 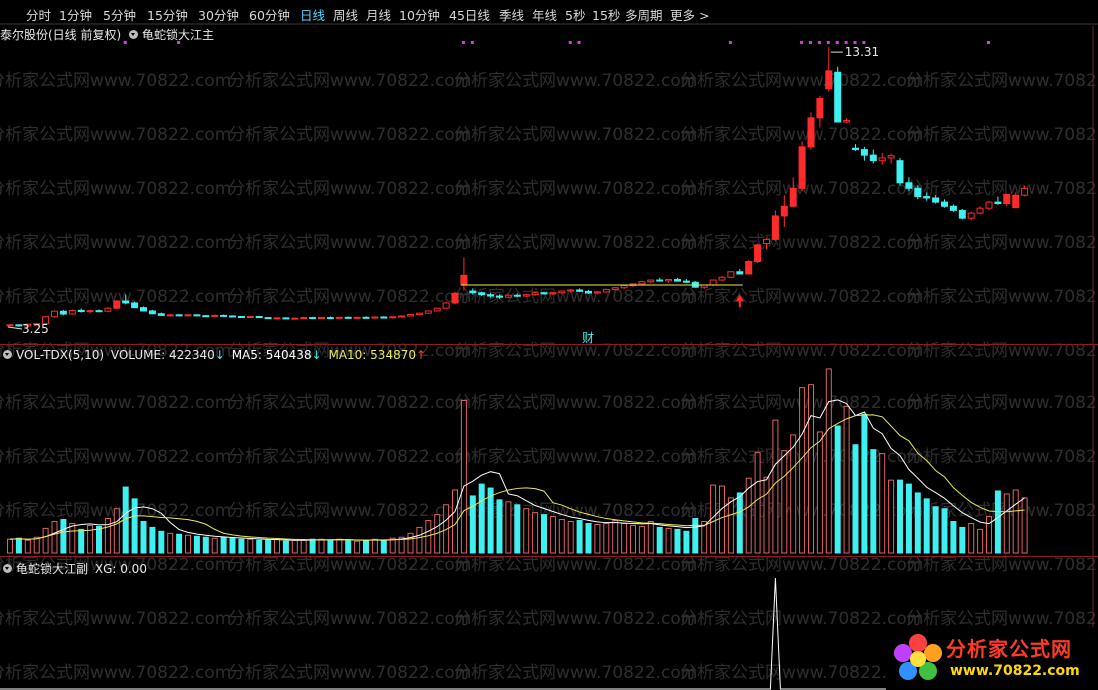 I want to click on dropdown-icon, so click(x=7, y=354).